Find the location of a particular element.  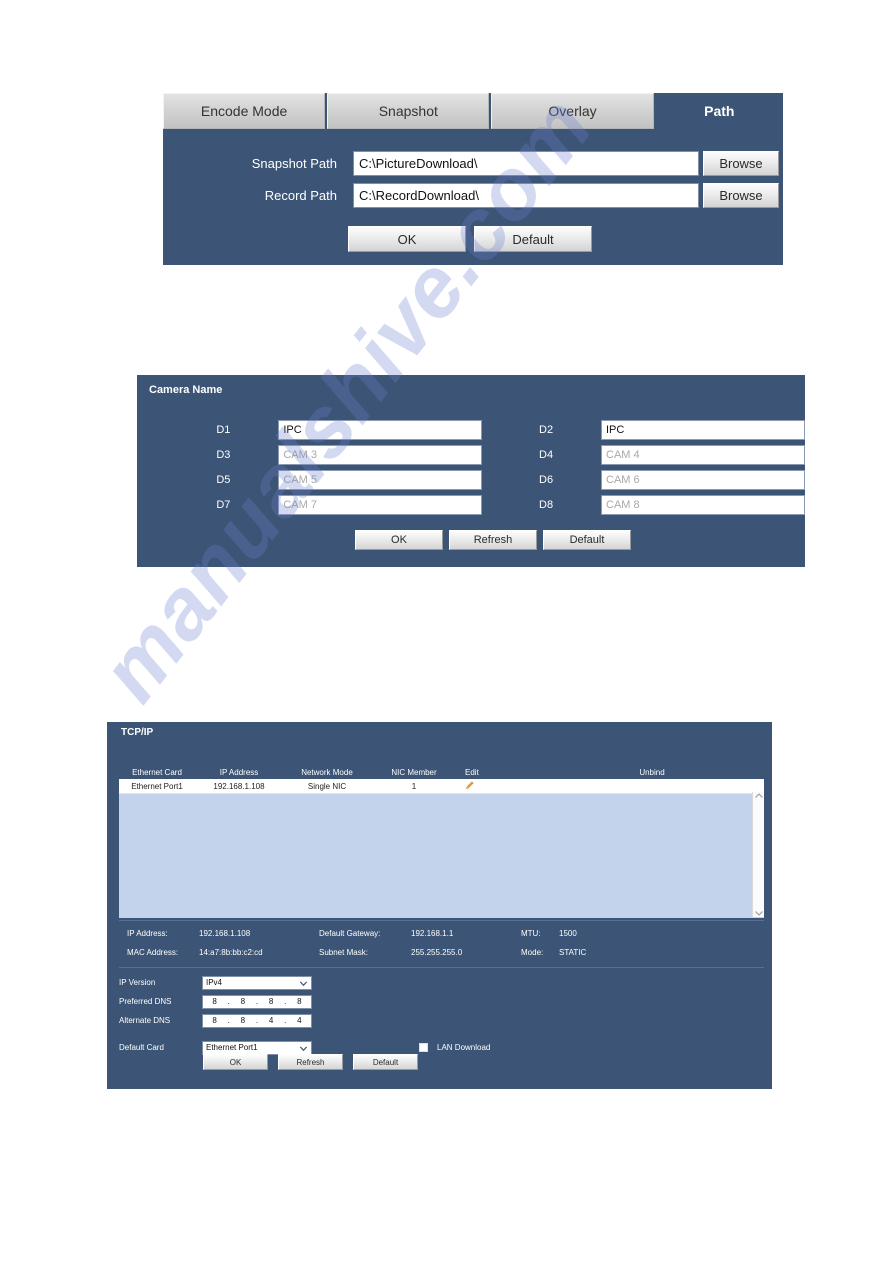

alternate-dns-input: 8 . 8 . 4 . 4 is located at coordinates (257, 1020).